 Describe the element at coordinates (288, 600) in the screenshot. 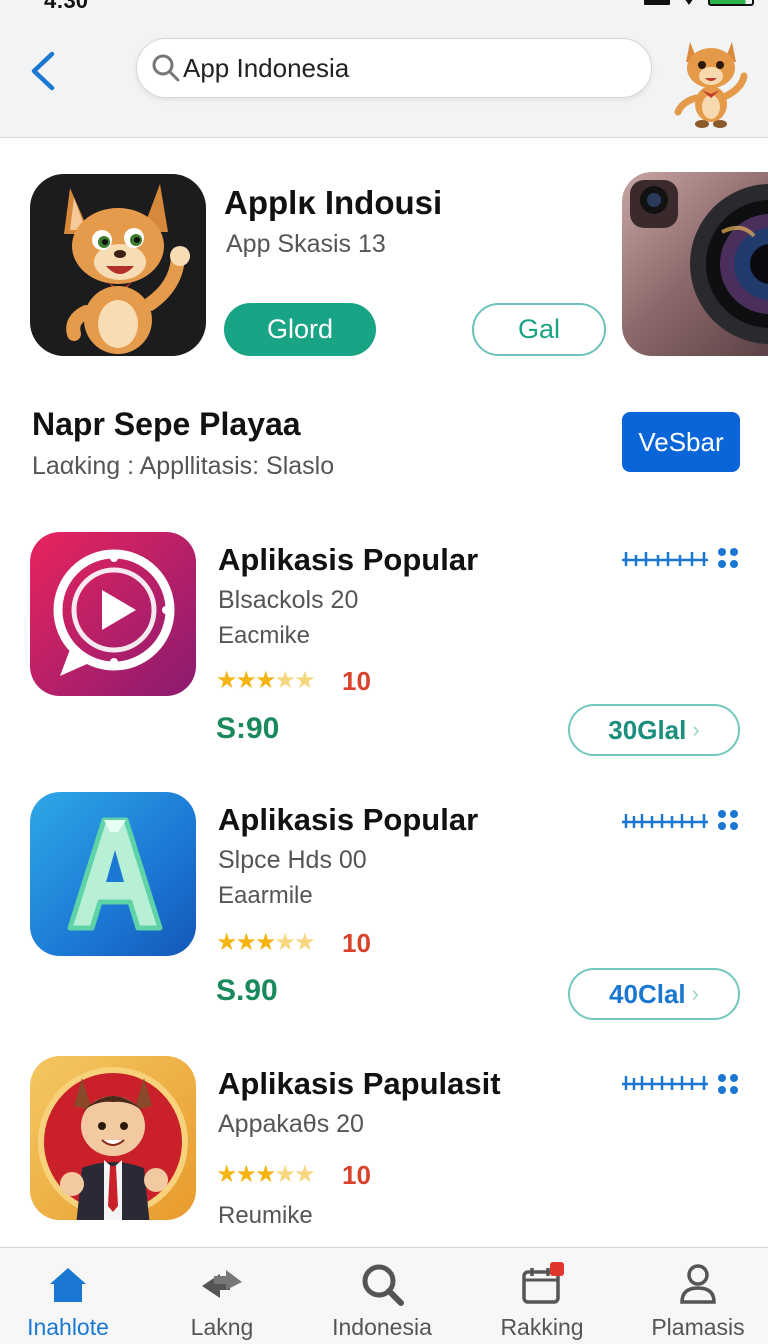

I see `app-subtitle: Blsackols 20` at that location.